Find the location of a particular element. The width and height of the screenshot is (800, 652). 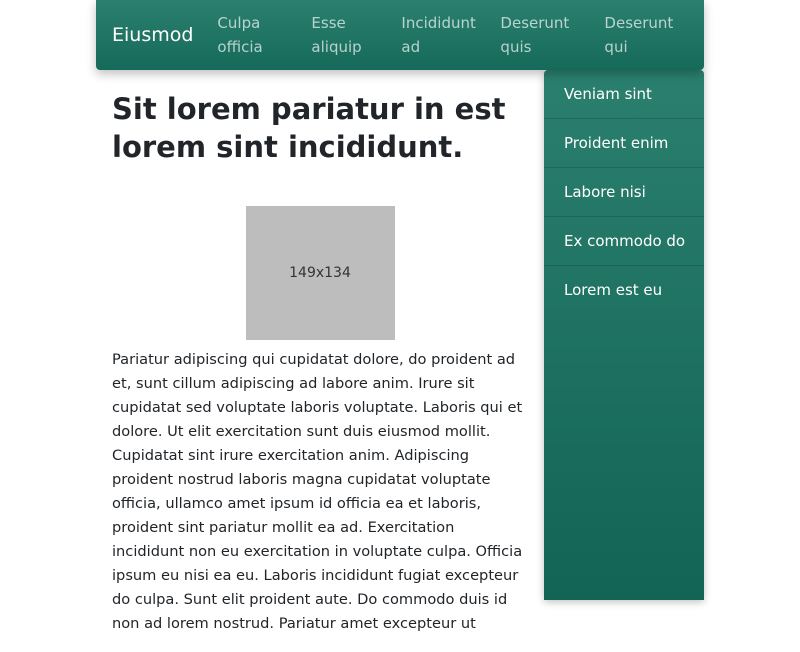

image-size-label: 149x134 is located at coordinates (320, 273).